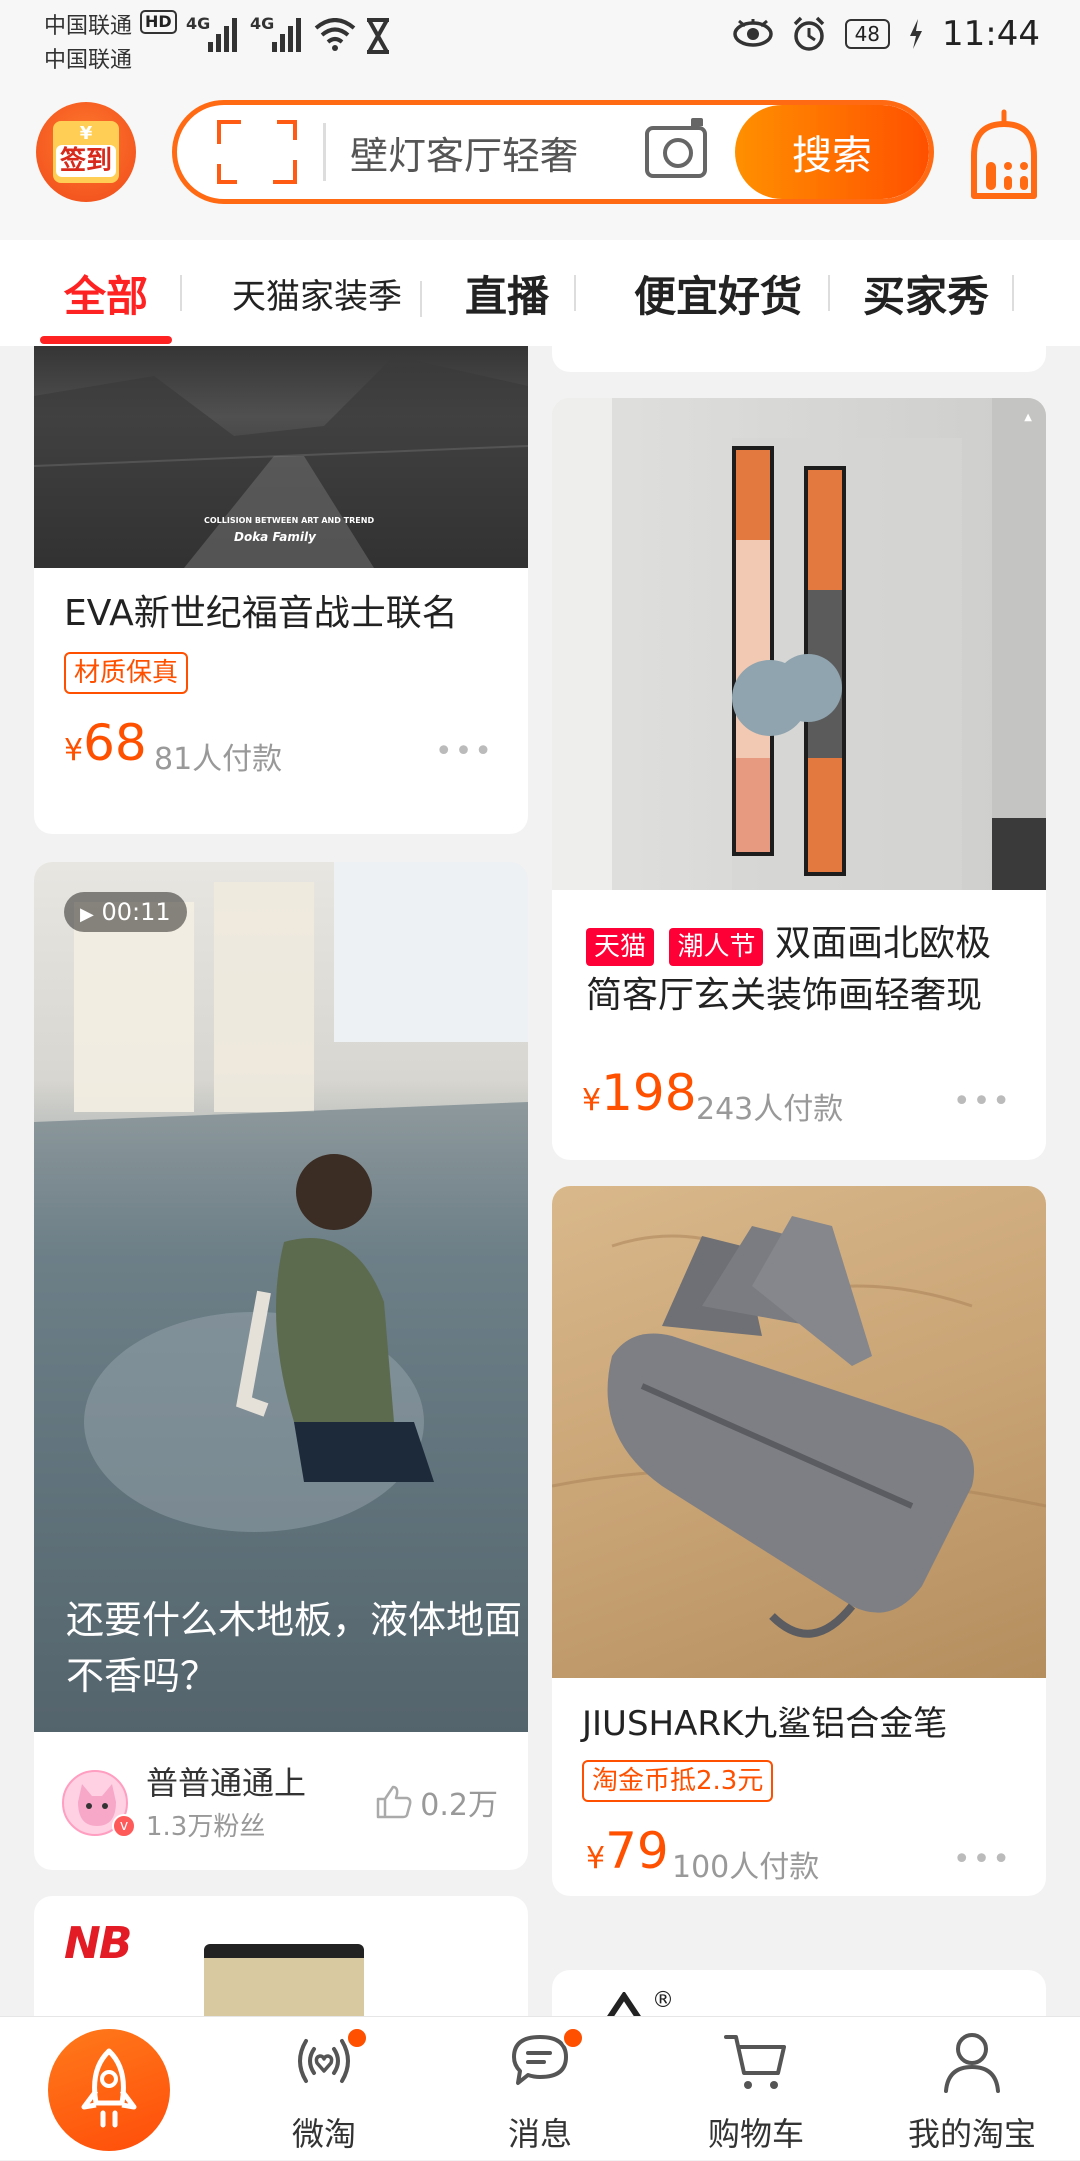 Image resolution: width=1080 pixels, height=2161 pixels. I want to click on tab-tmall-home: 天猫家装季, so click(324, 293).